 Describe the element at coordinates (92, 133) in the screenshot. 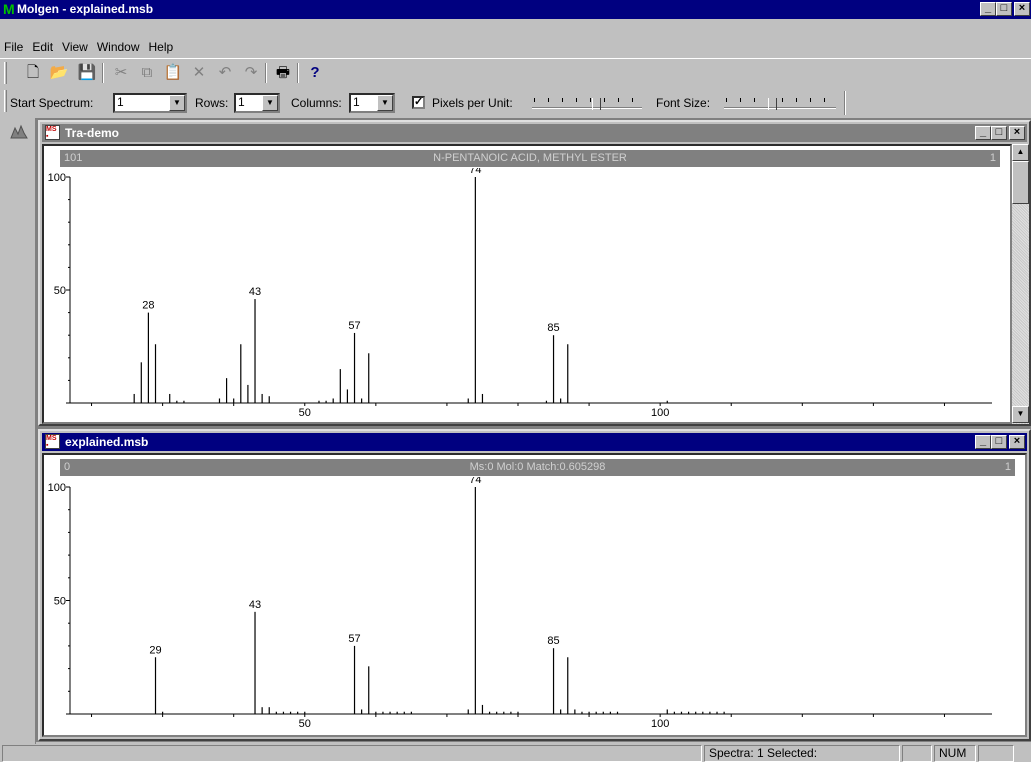

I see `child-title: Tra-demo` at that location.